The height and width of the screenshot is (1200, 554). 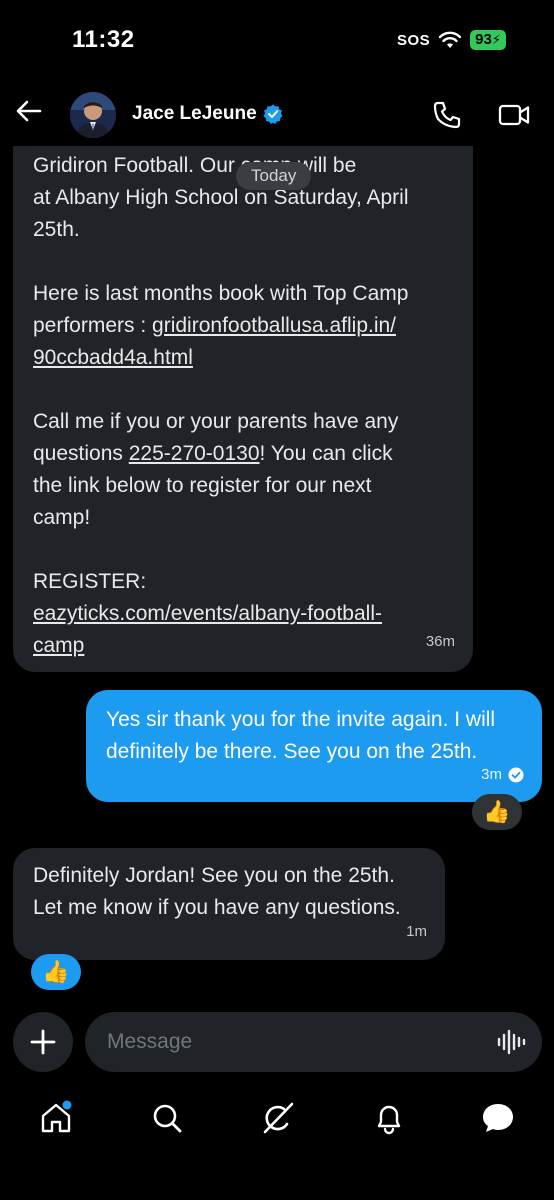 What do you see at coordinates (447, 115) in the screenshot?
I see `phone-call-icon` at bounding box center [447, 115].